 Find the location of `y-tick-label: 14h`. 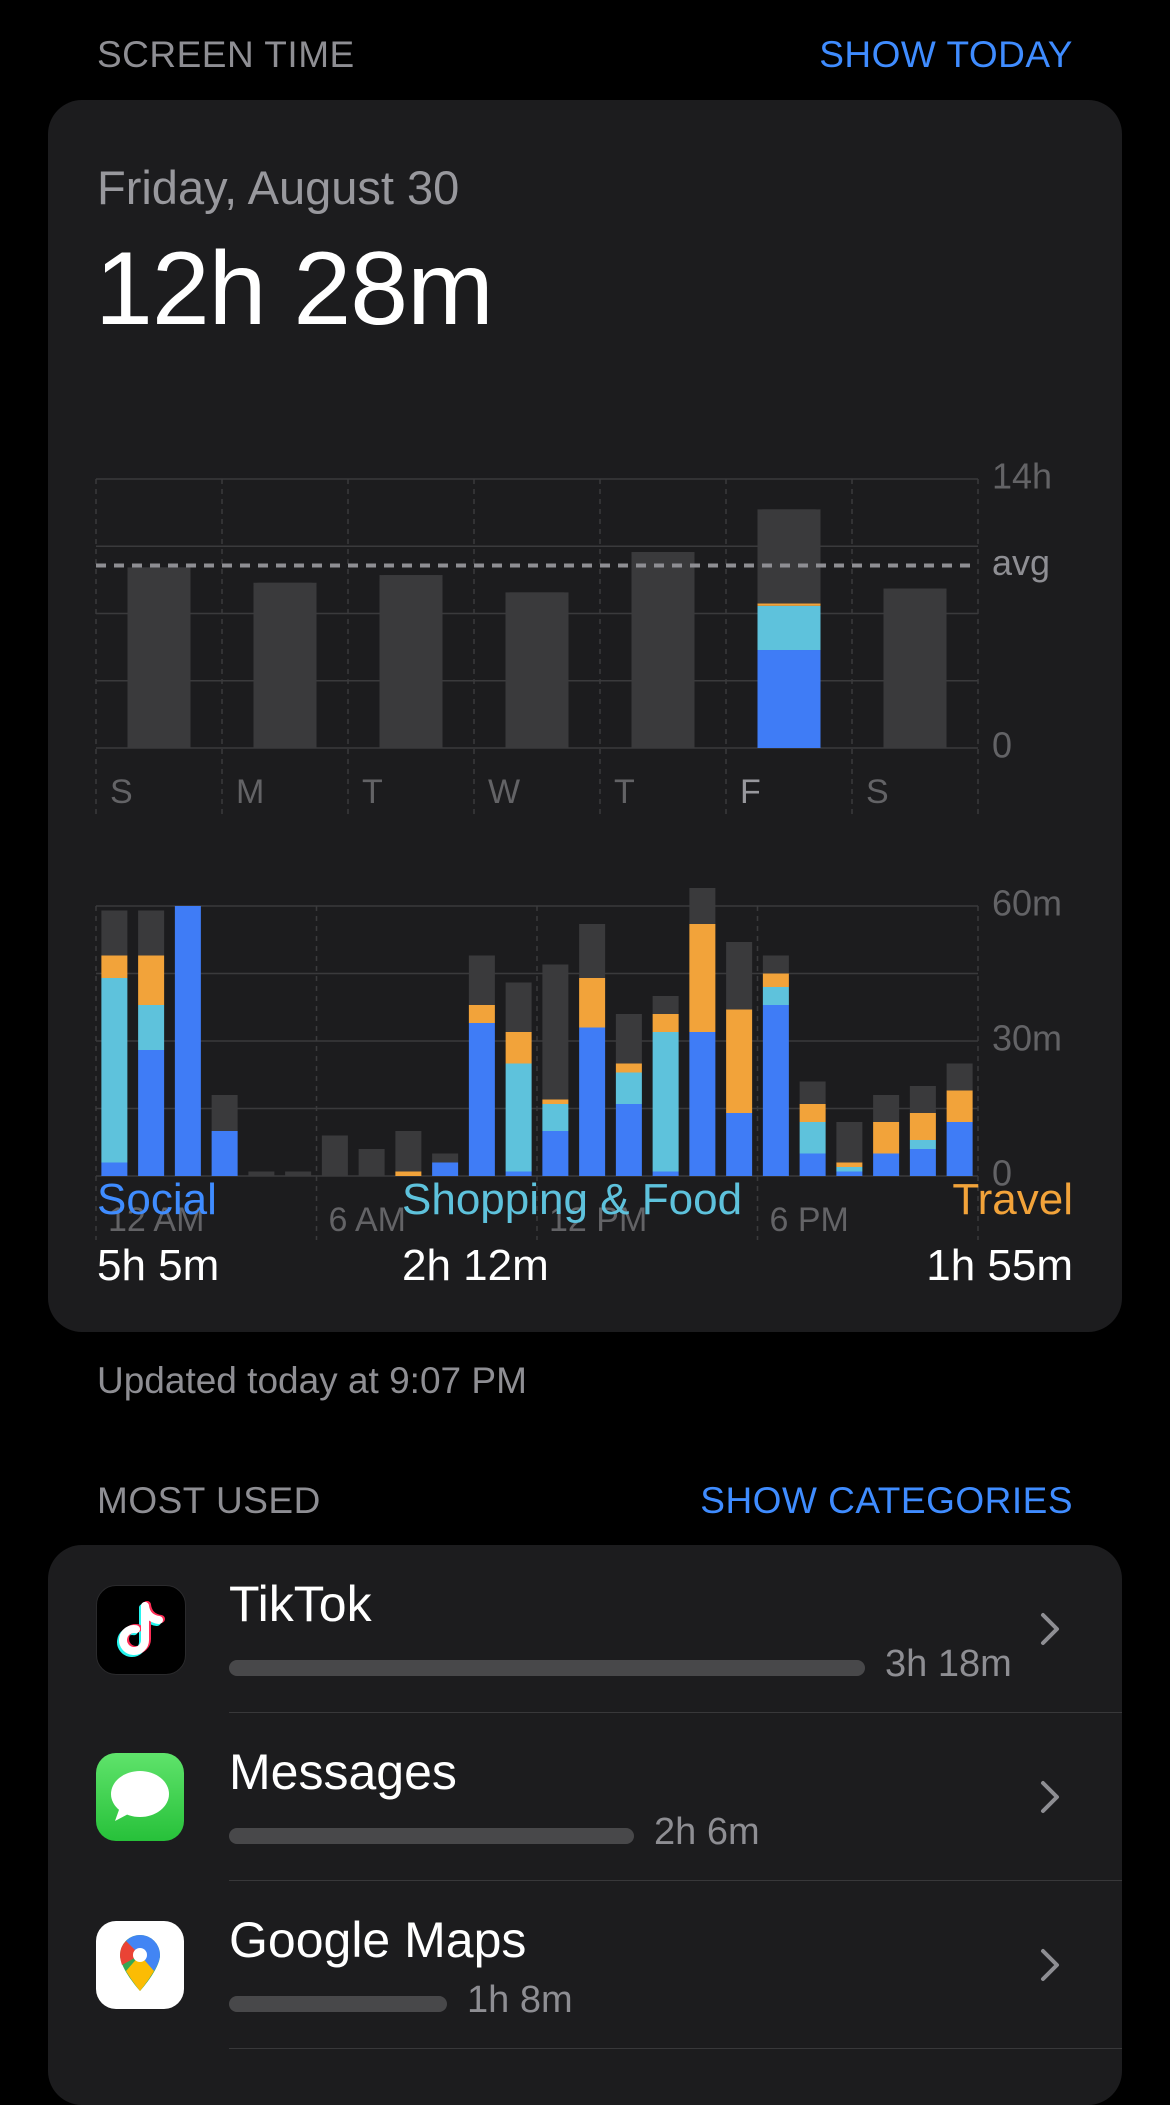

y-tick-label: 14h is located at coordinates (1022, 478).